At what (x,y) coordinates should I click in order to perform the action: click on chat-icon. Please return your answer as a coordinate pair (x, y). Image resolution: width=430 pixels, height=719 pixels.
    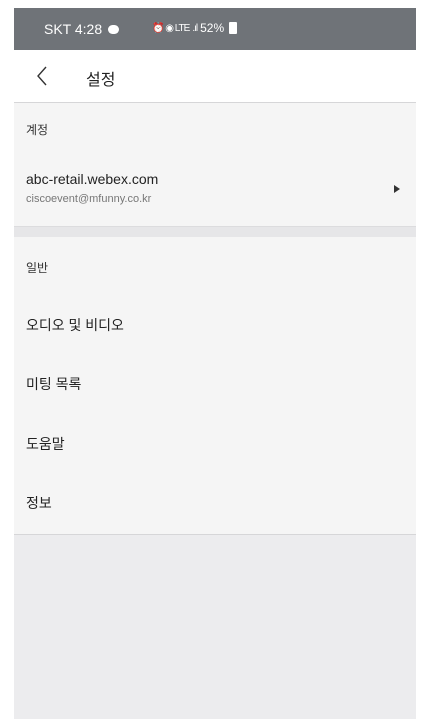
    Looking at the image, I should click on (114, 29).